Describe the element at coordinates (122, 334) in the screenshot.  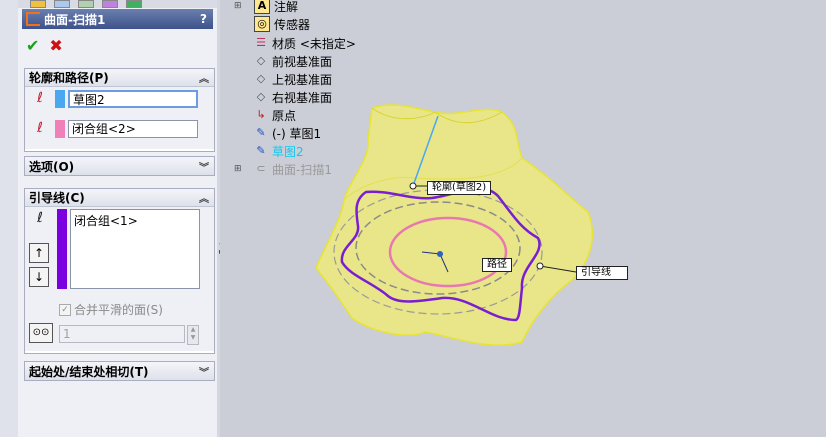
I see `sections-spinner: 1` at that location.